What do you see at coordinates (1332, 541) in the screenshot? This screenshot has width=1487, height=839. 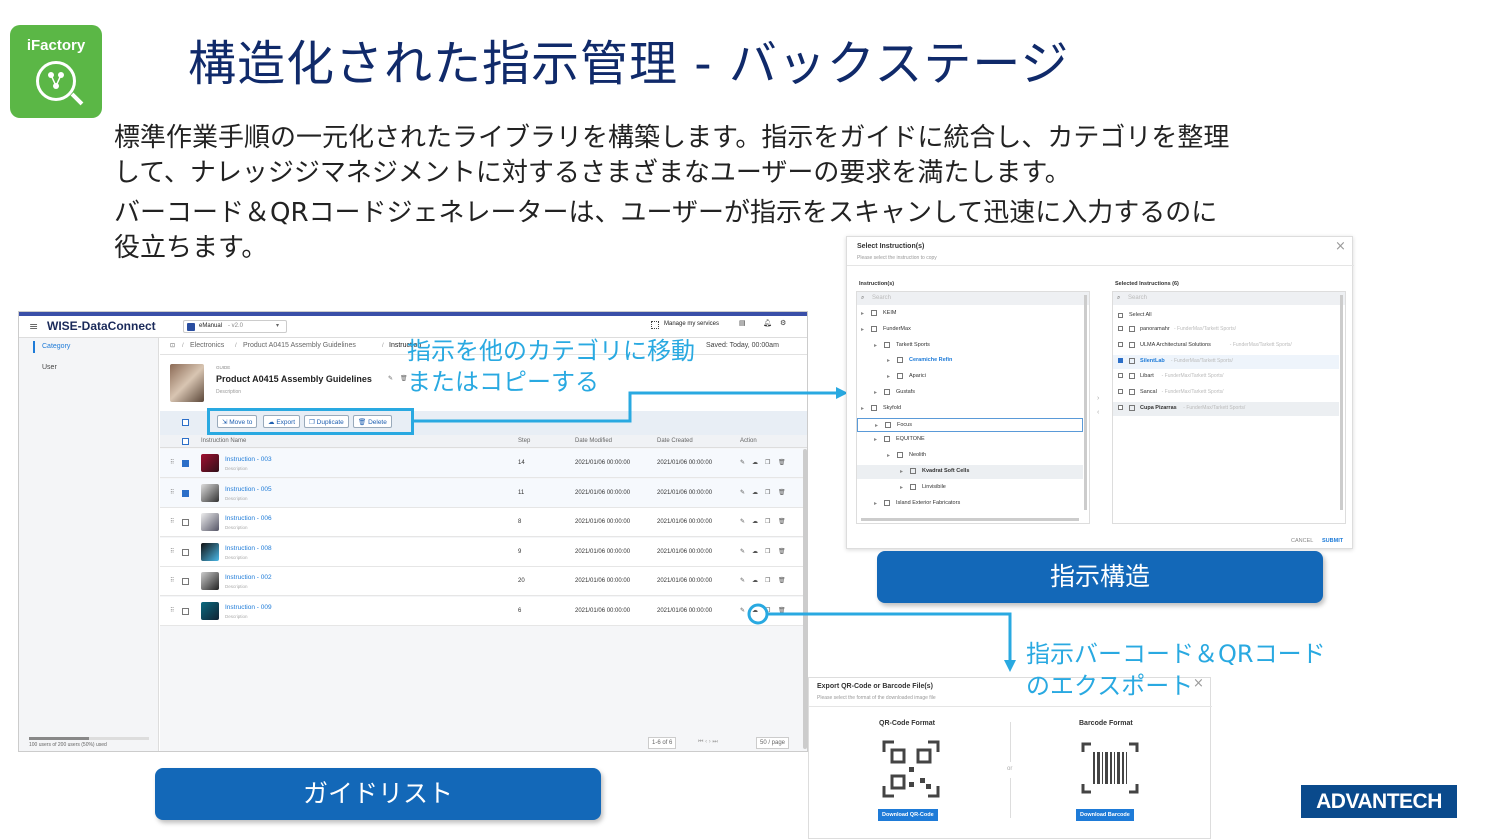 I see `submit-button: SUBMIT` at bounding box center [1332, 541].